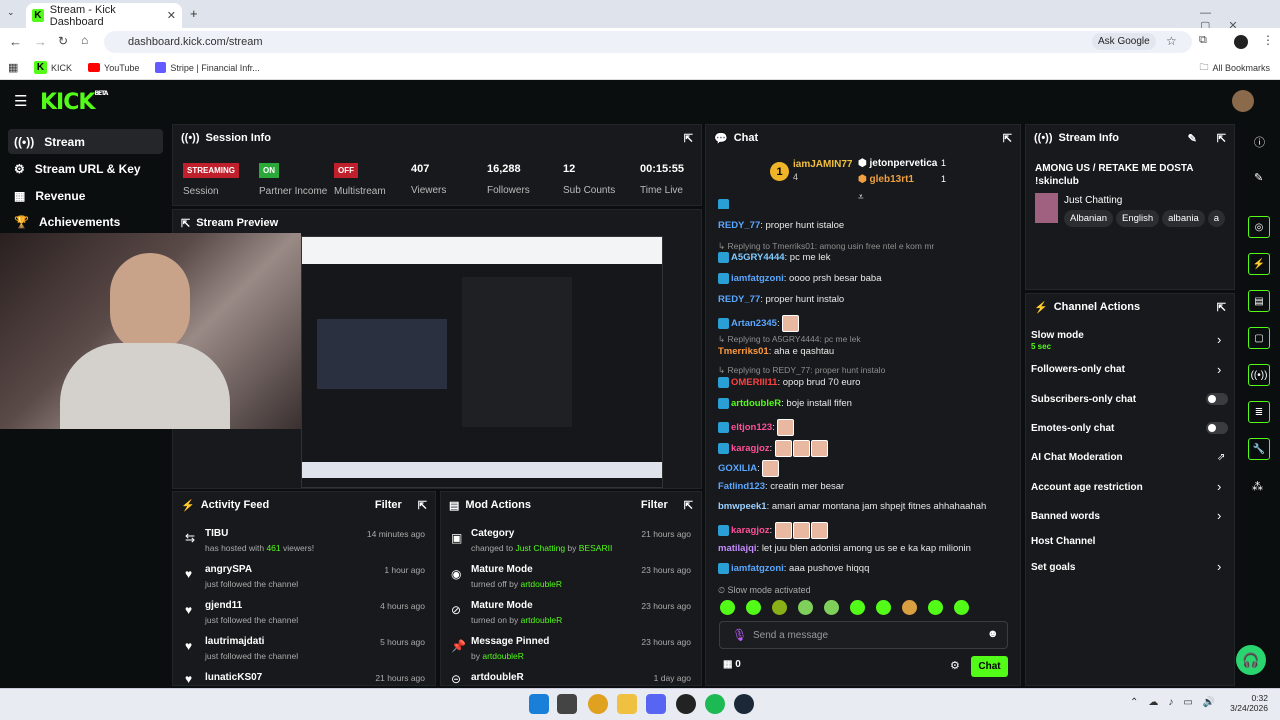 This screenshot has width=1280, height=720. What do you see at coordinates (656, 704) in the screenshot?
I see `discord-icon` at bounding box center [656, 704].